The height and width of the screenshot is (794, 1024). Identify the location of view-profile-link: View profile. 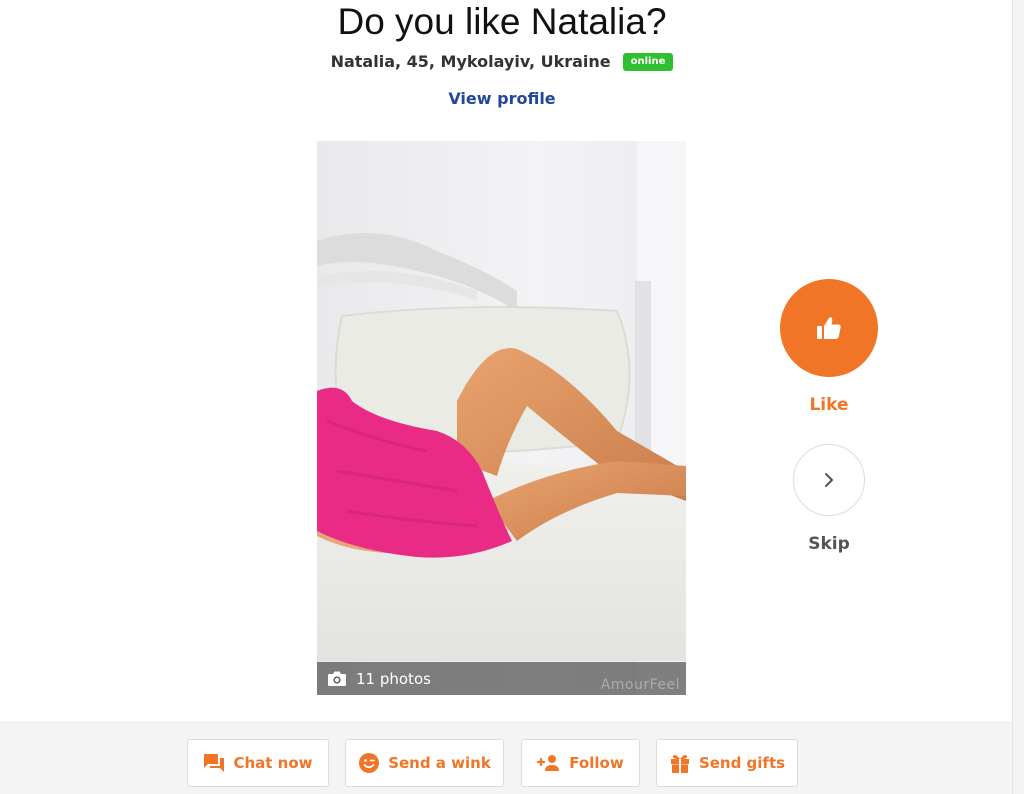
(502, 98).